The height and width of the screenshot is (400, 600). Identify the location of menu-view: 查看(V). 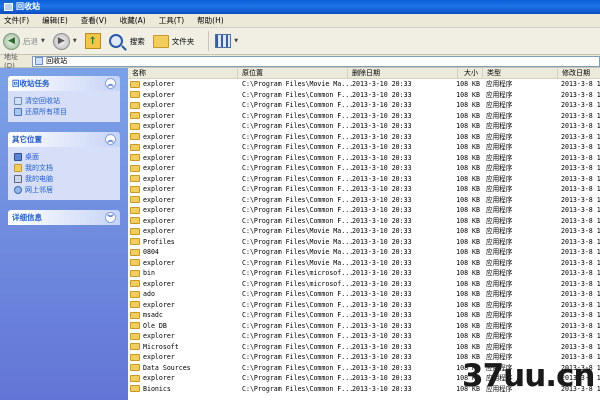
(94, 20).